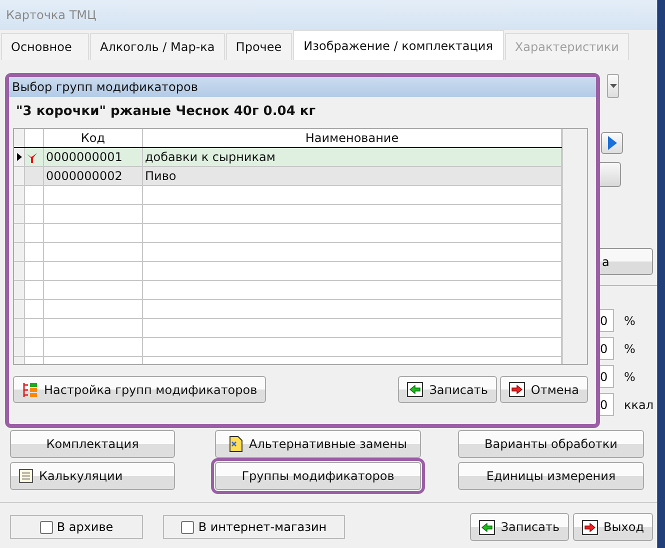 The width and height of the screenshot is (665, 548). Describe the element at coordinates (639, 405) in the screenshot. I see `unit-label: ккал` at that location.